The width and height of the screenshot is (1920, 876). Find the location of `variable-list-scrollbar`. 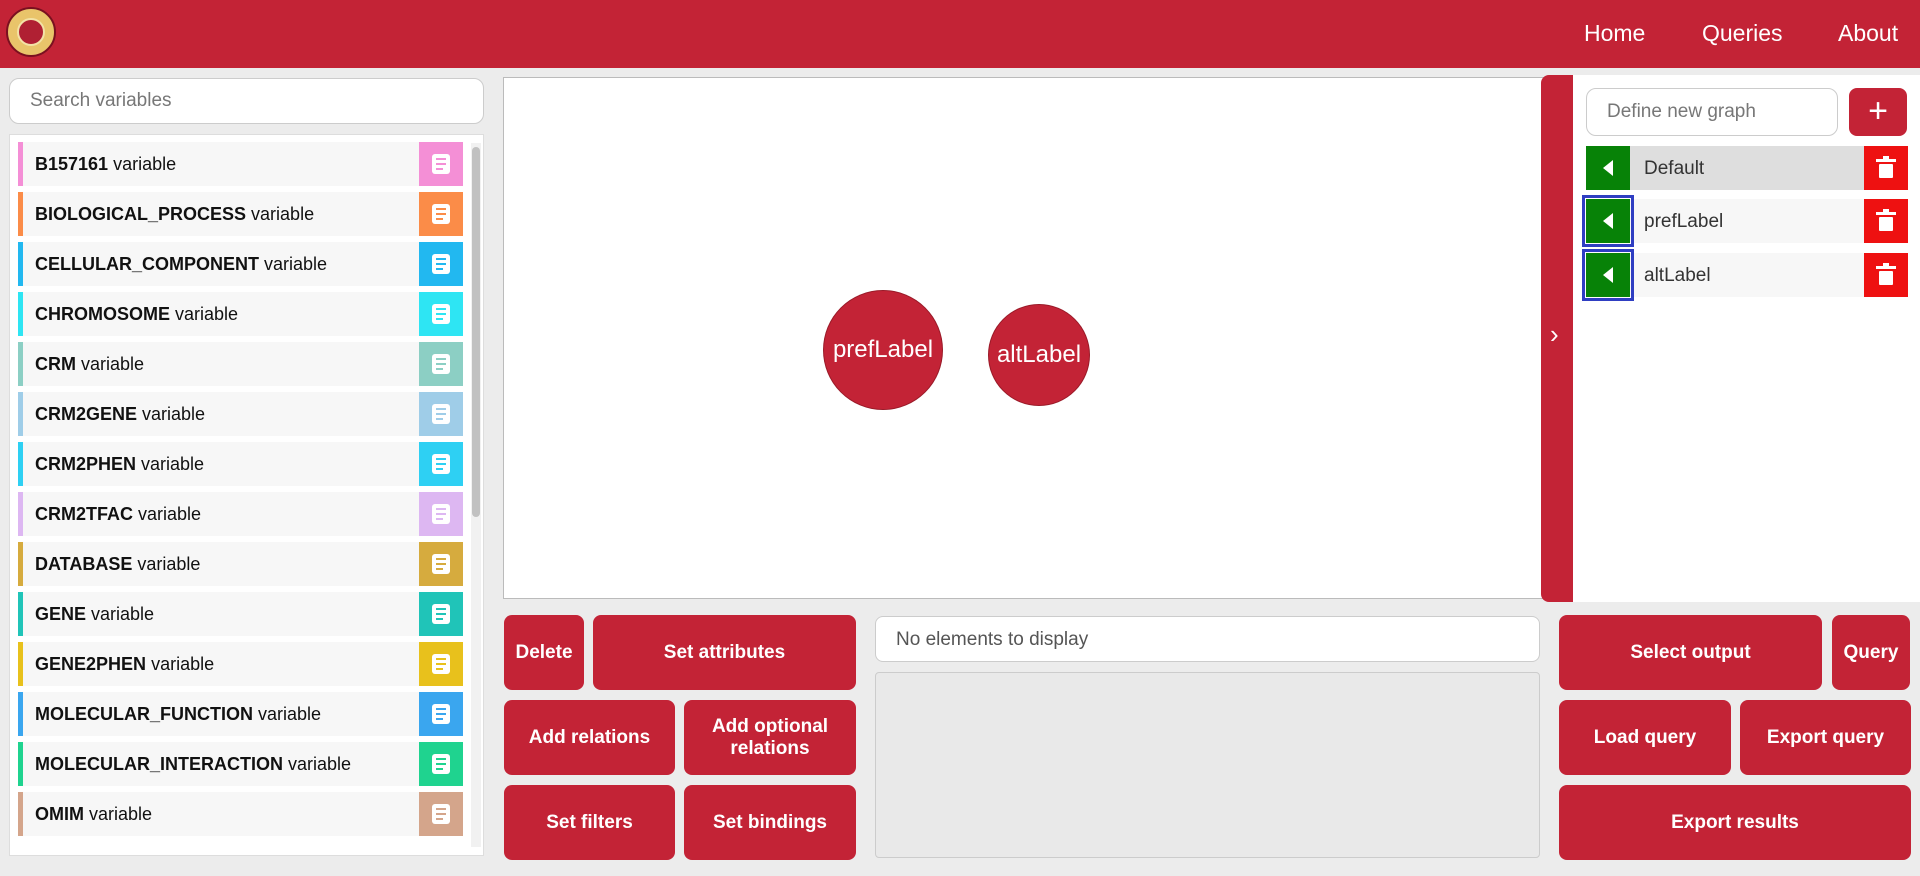

variable-list-scrollbar is located at coordinates (476, 495).